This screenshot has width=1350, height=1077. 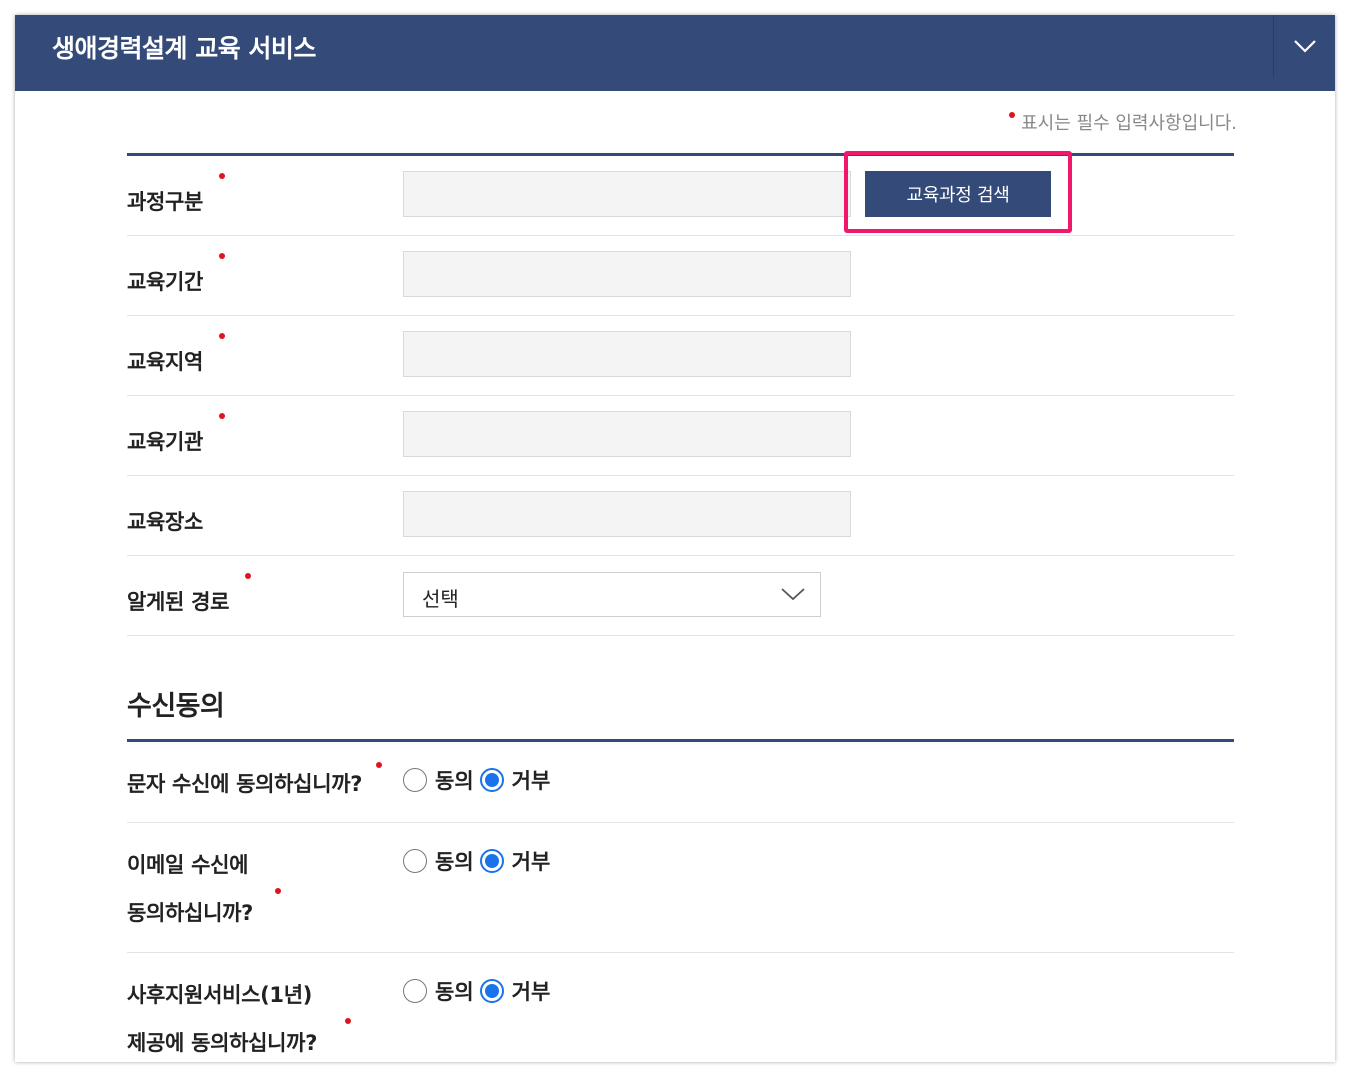 I want to click on email-decline-option: 거부, so click(x=515, y=861).